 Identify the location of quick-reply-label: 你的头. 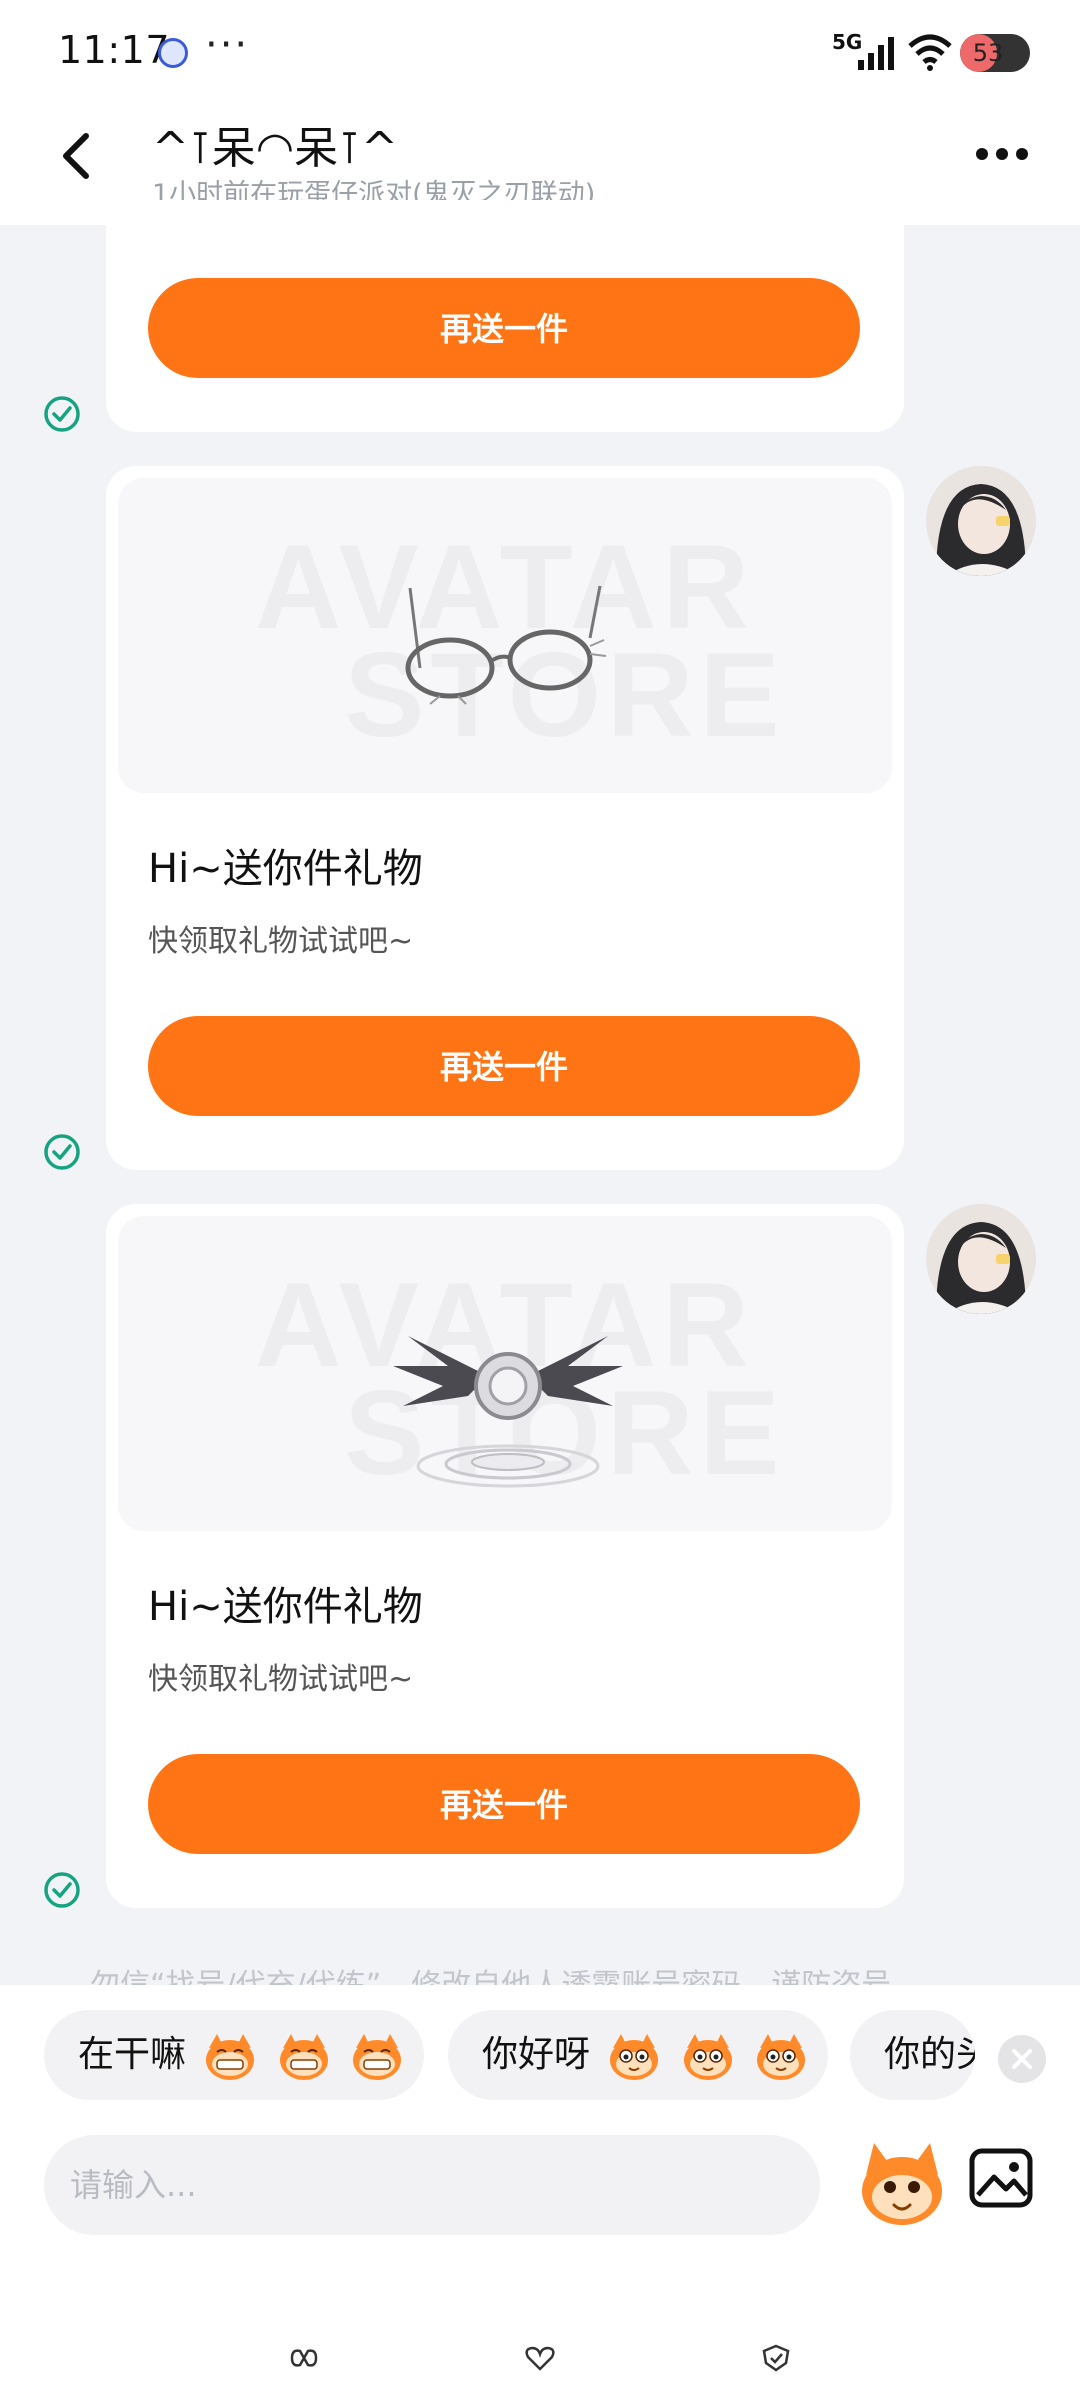
(929, 2054).